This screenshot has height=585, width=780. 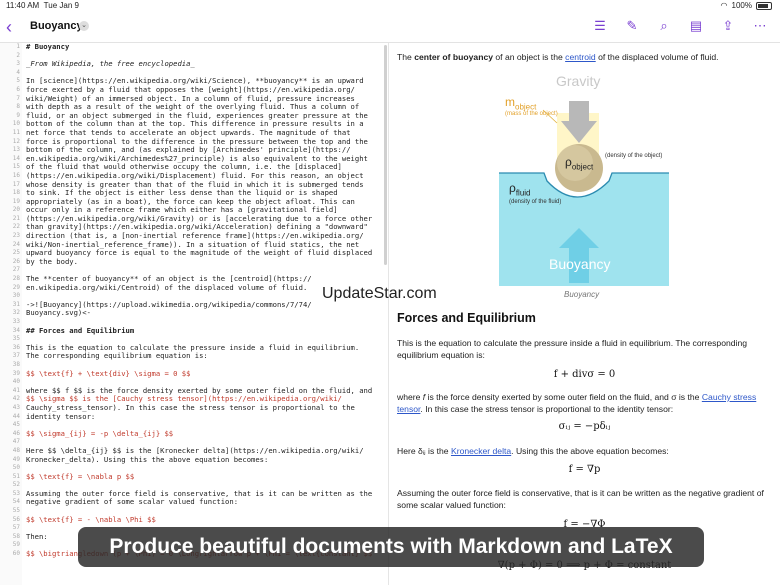 What do you see at coordinates (16, 184) in the screenshot?
I see `line-number: 17` at bounding box center [16, 184].